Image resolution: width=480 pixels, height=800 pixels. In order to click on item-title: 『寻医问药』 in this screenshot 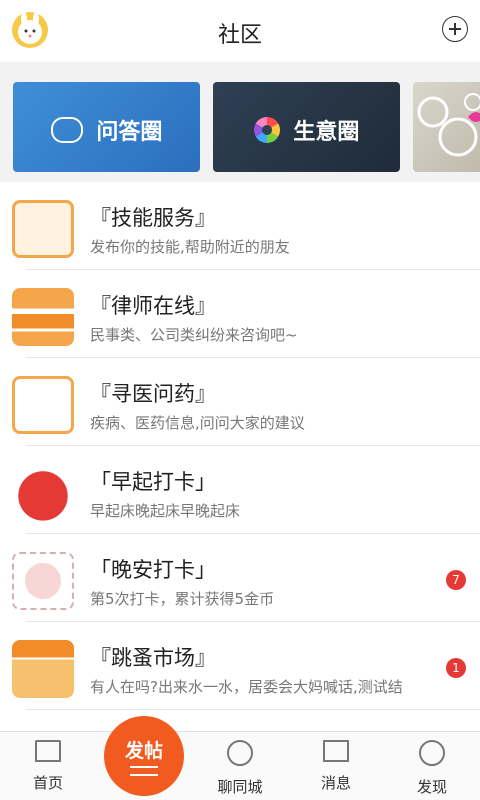, I will do `click(153, 394)`.